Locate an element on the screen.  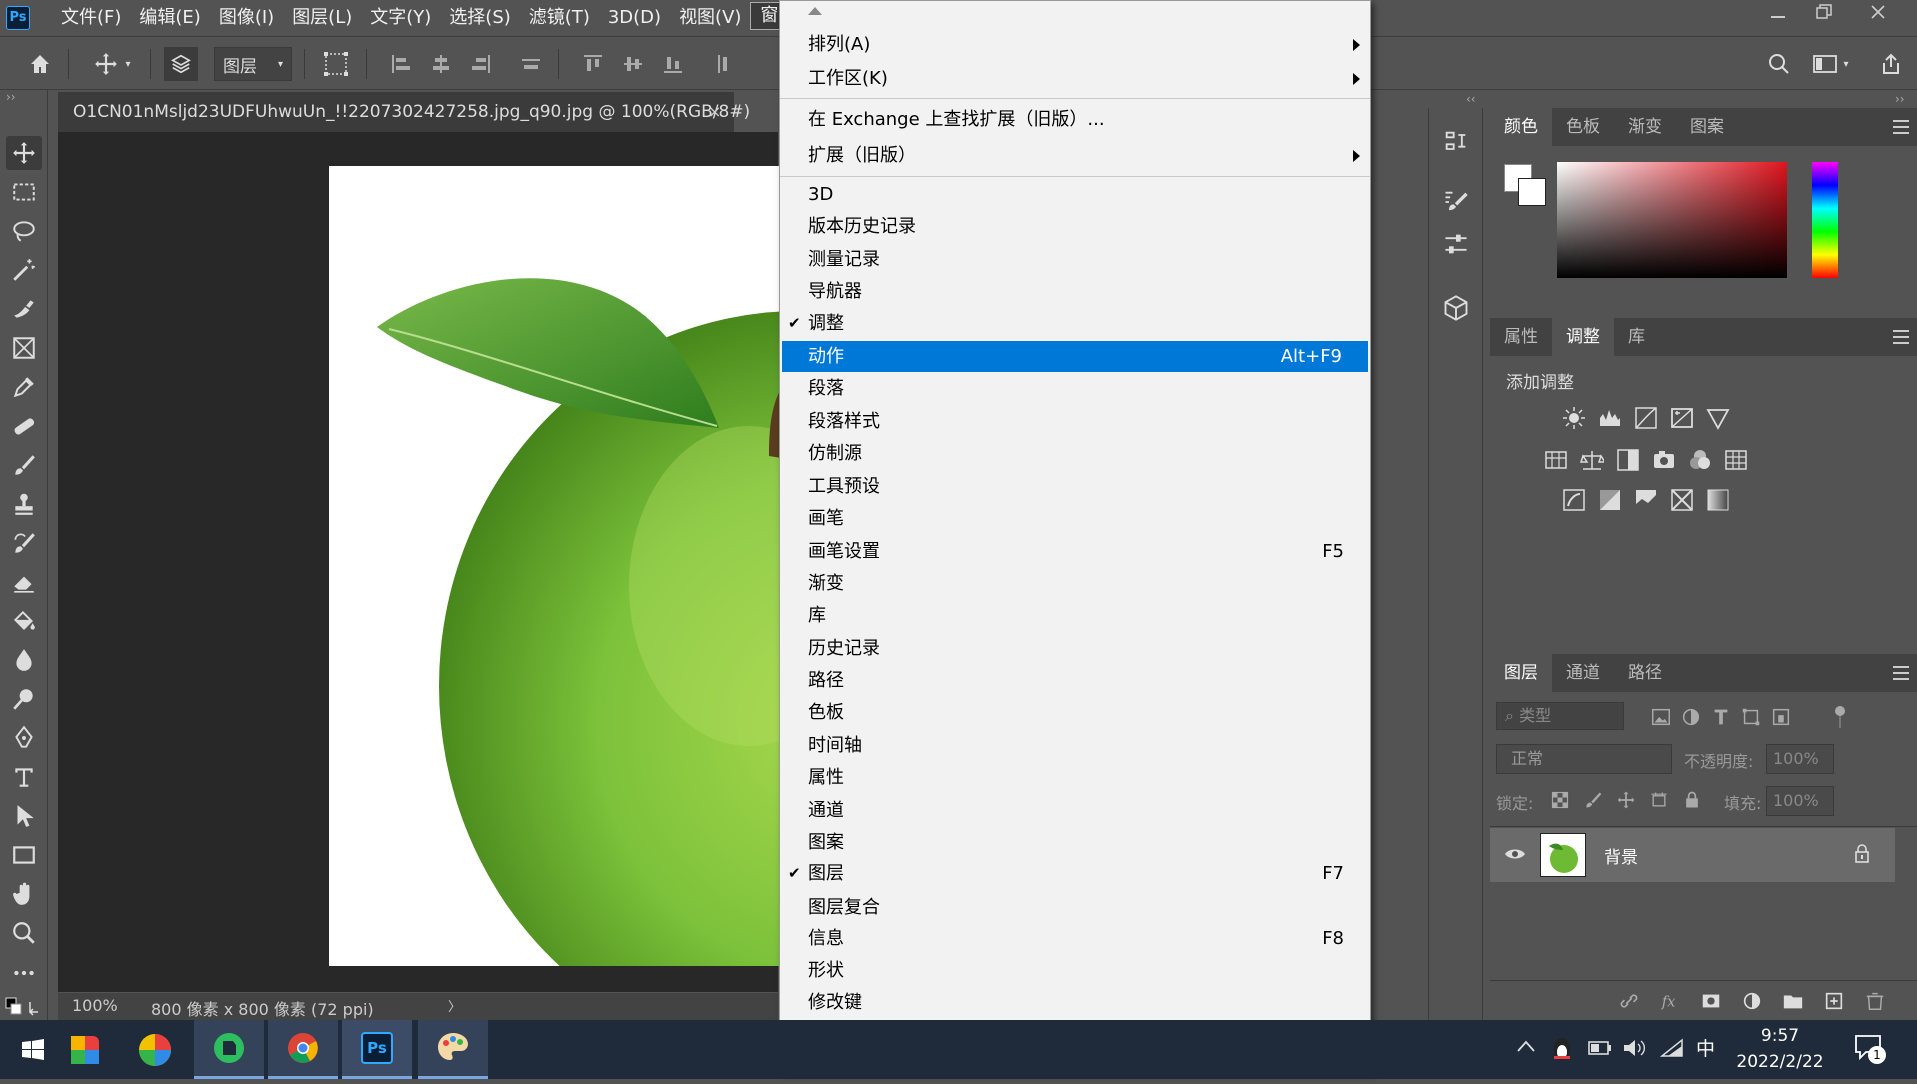
panel-tab: 库 is located at coordinates (1636, 337).